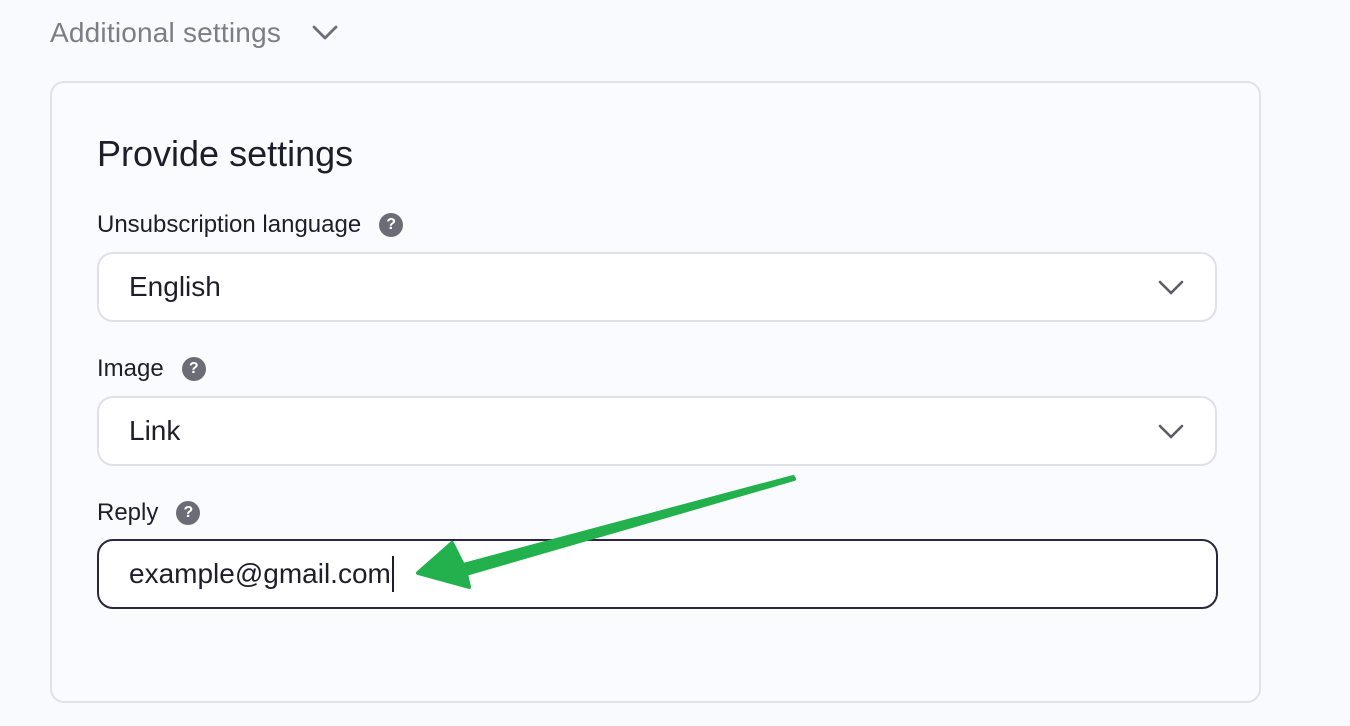 The image size is (1350, 726). I want to click on additional-settings-label: Additional settings, so click(166, 32).